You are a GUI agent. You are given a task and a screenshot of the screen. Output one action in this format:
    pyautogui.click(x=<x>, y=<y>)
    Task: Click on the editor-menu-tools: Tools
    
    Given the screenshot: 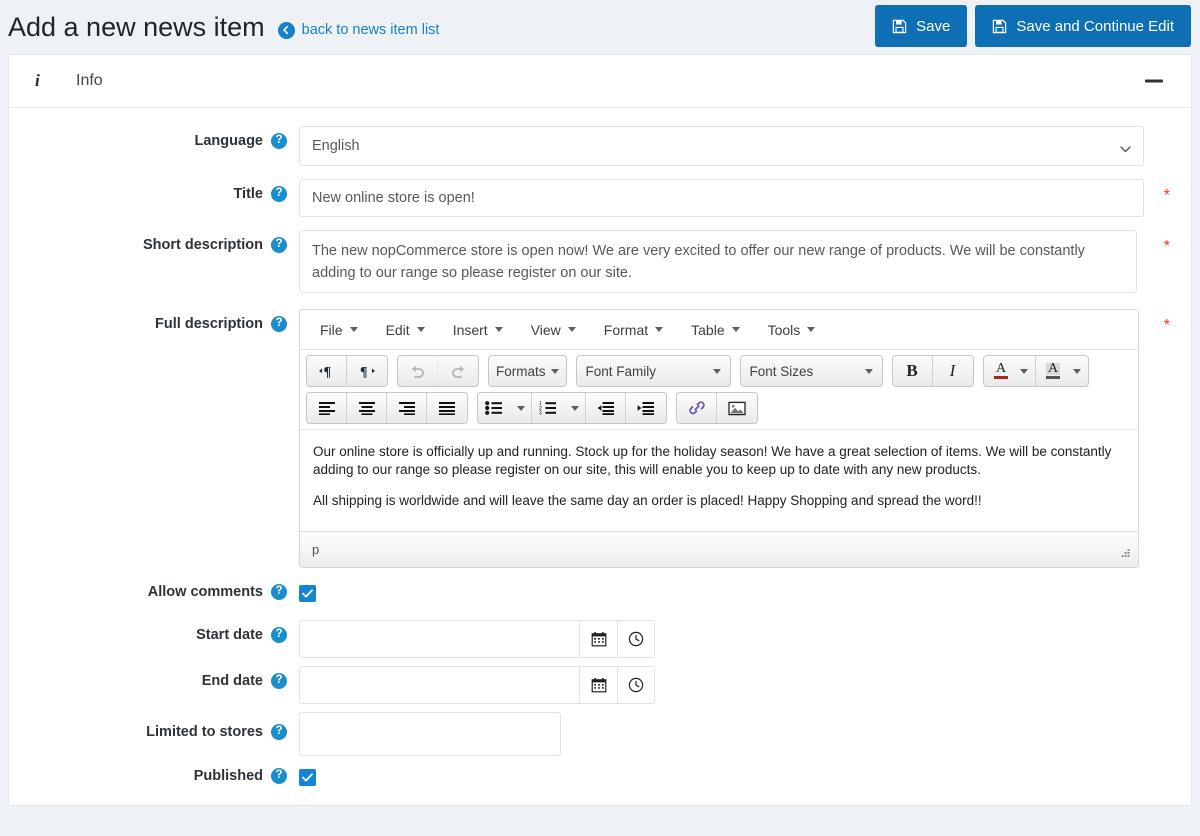 What is the action you would take?
    pyautogui.click(x=792, y=330)
    